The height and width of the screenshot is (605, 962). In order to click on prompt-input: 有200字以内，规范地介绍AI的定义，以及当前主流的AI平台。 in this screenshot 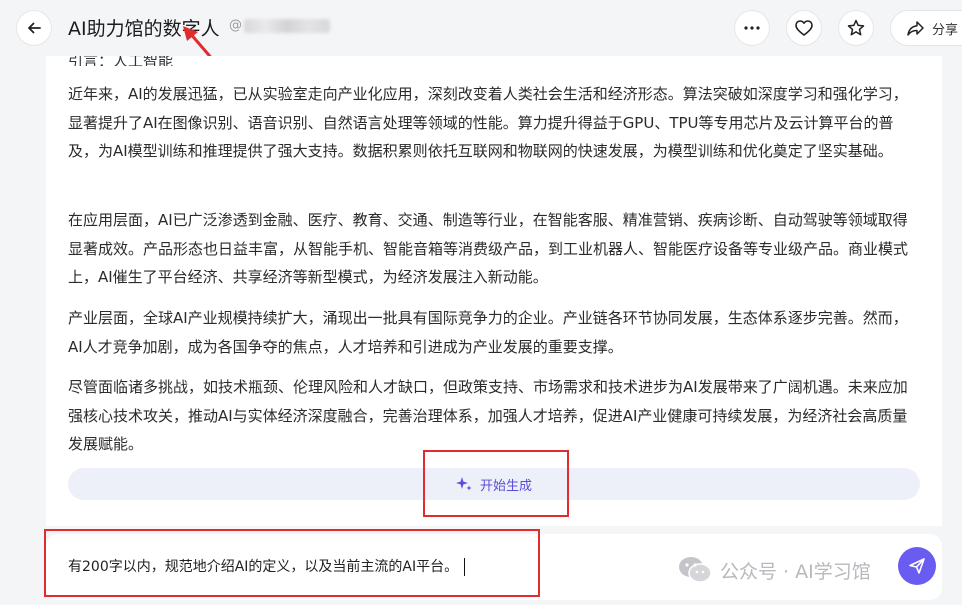, I will do `click(267, 566)`.